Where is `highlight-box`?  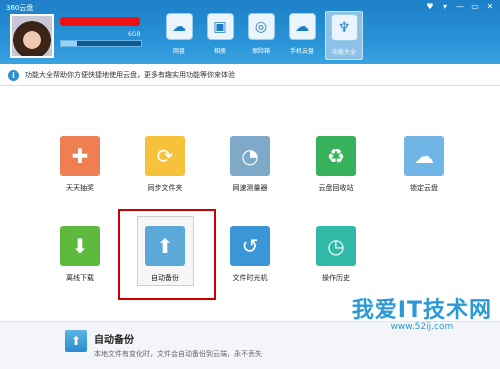
highlight-box is located at coordinates (167, 254).